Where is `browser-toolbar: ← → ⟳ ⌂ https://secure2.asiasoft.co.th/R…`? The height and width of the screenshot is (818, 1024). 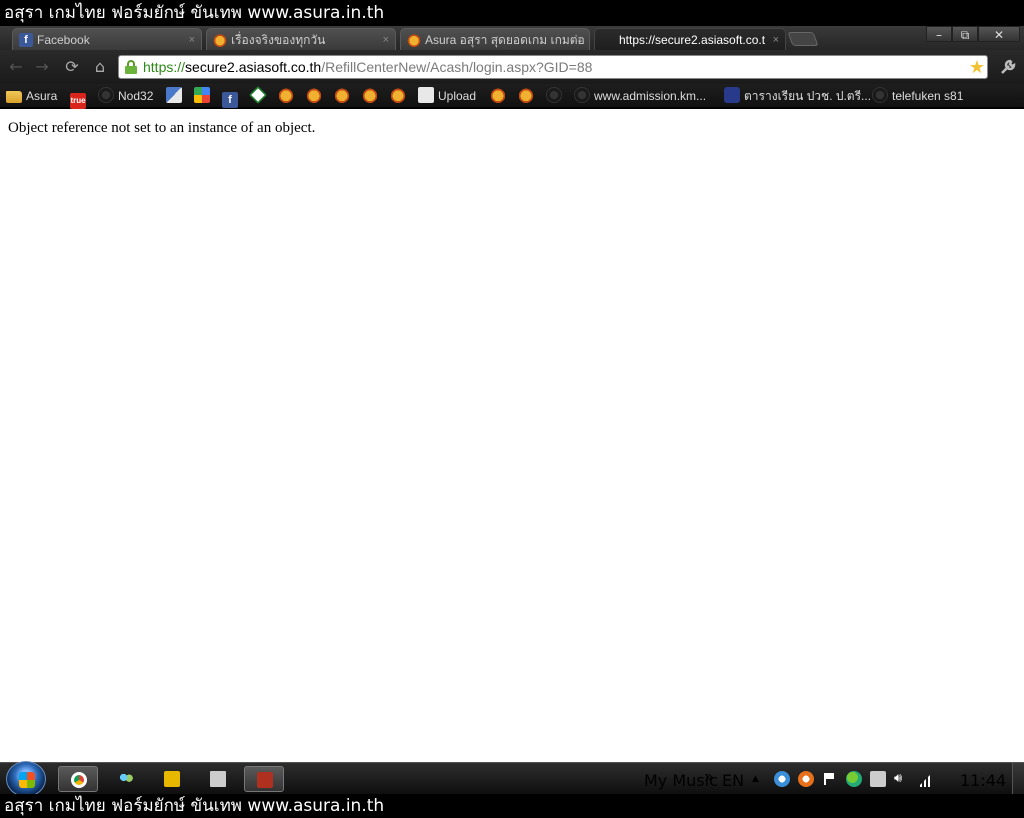 browser-toolbar: ← → ⟳ ⌂ https://secure2.asiasoft.co.th/R… is located at coordinates (512, 67).